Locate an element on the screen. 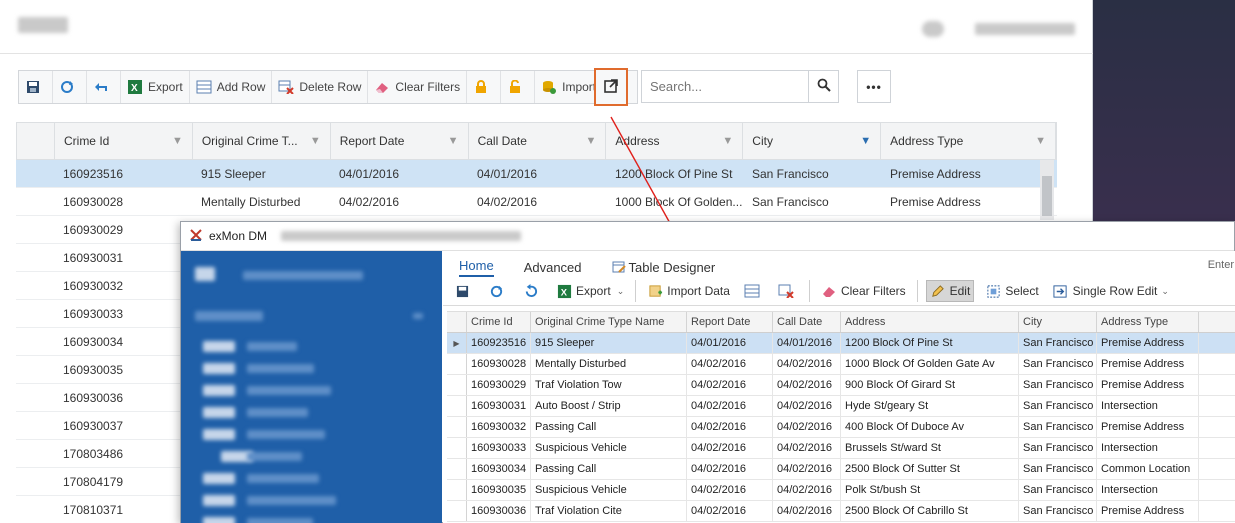 The width and height of the screenshot is (1235, 523). table-cell: 160930037 is located at coordinates (123, 426).